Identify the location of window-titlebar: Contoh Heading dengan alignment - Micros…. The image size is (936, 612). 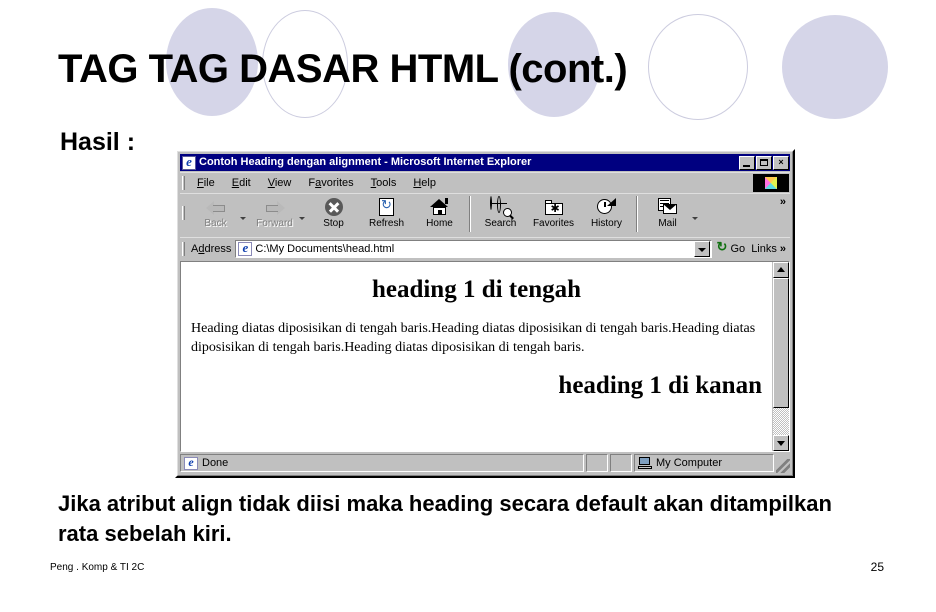
(485, 162).